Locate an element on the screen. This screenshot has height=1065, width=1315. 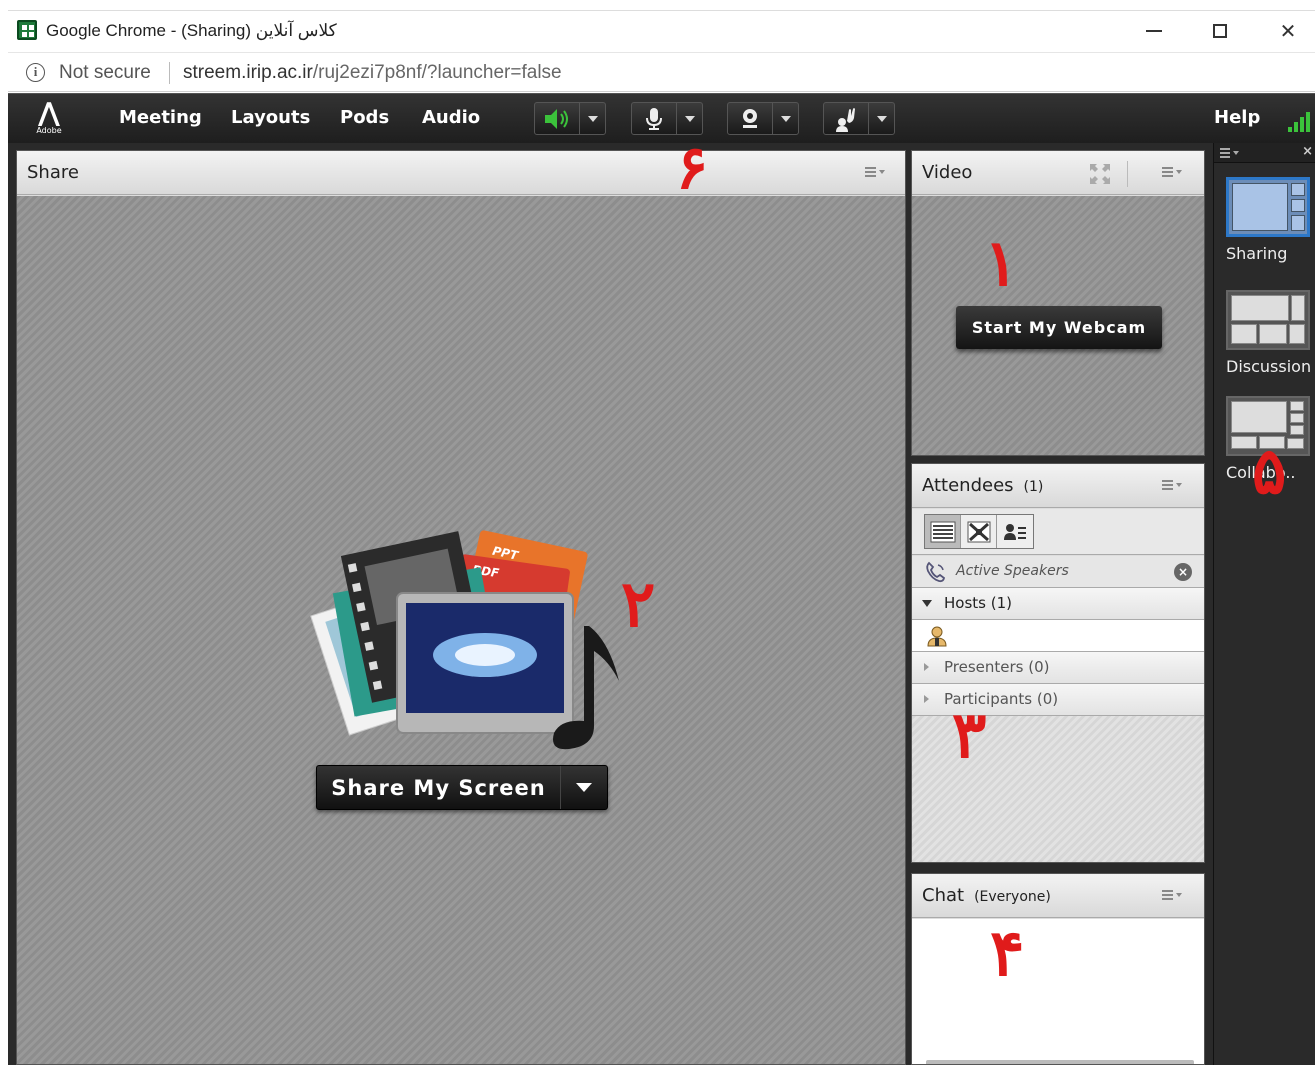
layout-discussion: Discussion is located at coordinates (1270, 333).